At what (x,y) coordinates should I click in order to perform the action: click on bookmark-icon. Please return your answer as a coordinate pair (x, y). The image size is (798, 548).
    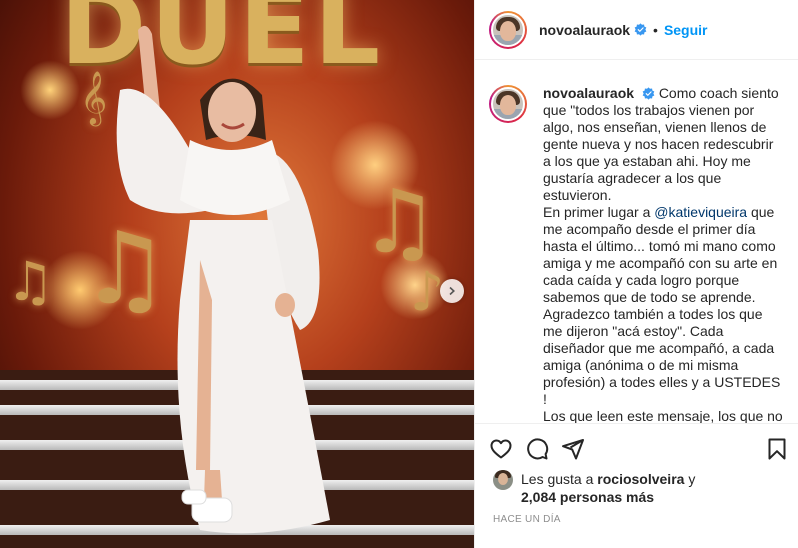
    Looking at the image, I should click on (777, 449).